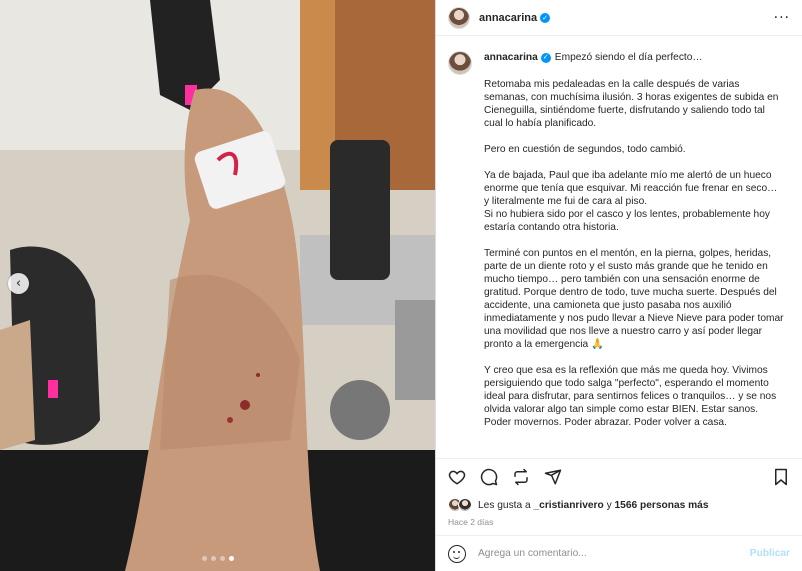 The width and height of the screenshot is (802, 571). I want to click on likes-count: 1566 personas más, so click(662, 505).